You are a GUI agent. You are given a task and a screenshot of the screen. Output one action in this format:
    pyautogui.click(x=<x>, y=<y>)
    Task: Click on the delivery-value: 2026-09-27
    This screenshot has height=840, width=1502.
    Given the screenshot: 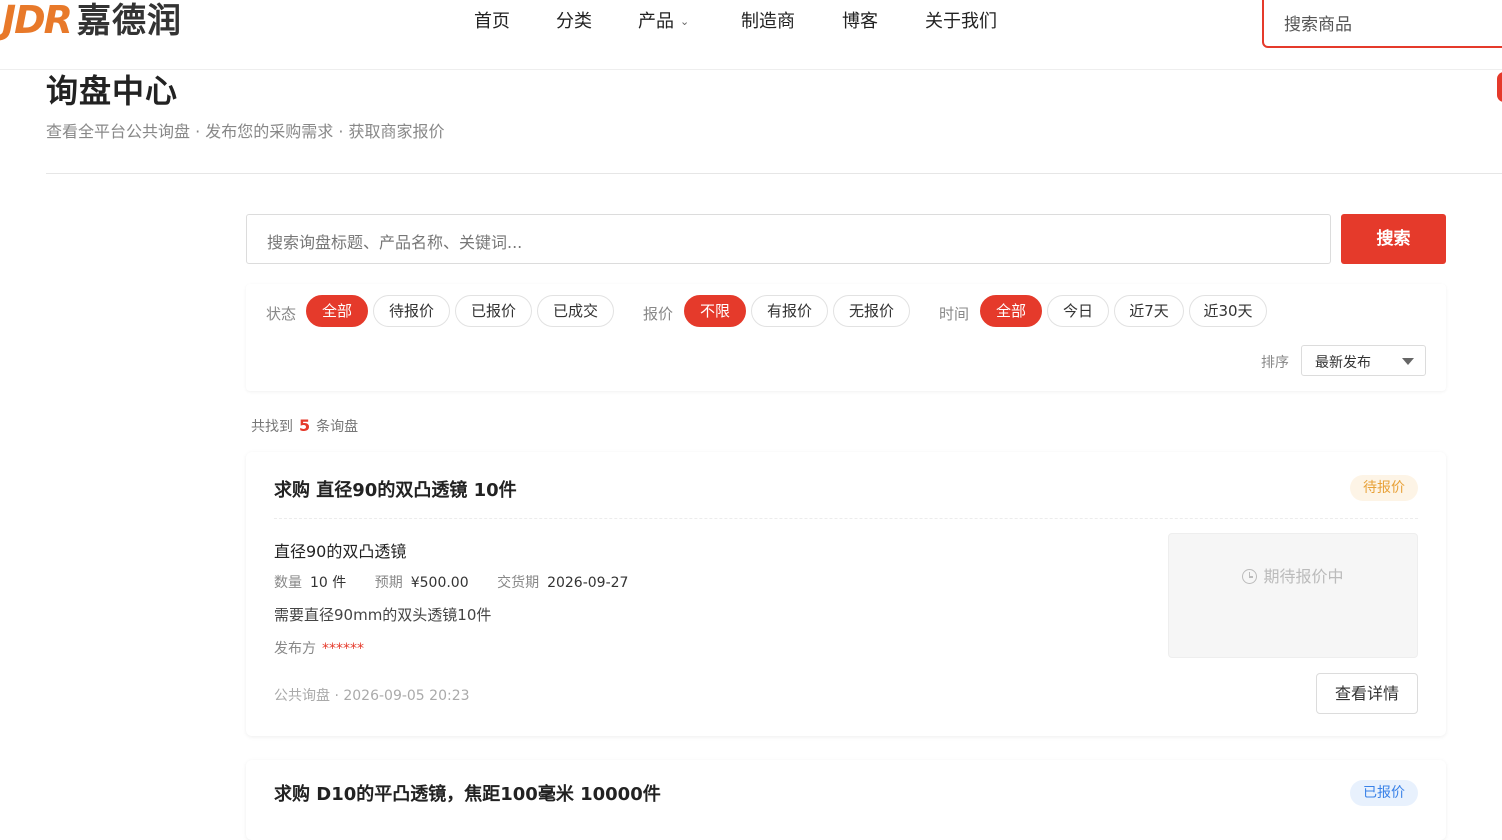 What is the action you would take?
    pyautogui.click(x=588, y=583)
    